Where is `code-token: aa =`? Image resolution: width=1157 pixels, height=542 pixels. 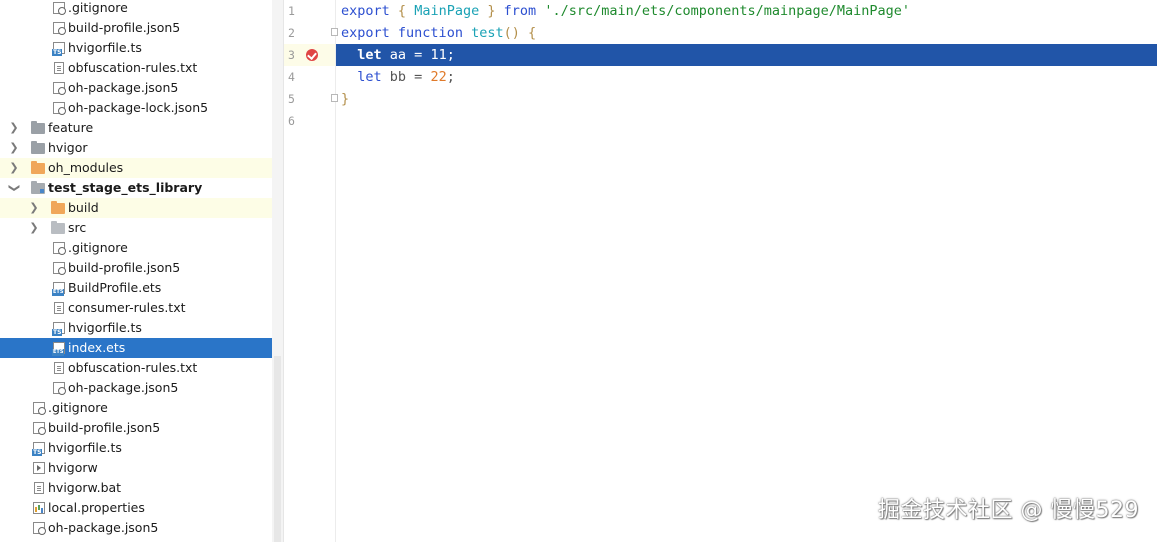 code-token: aa = is located at coordinates (406, 55).